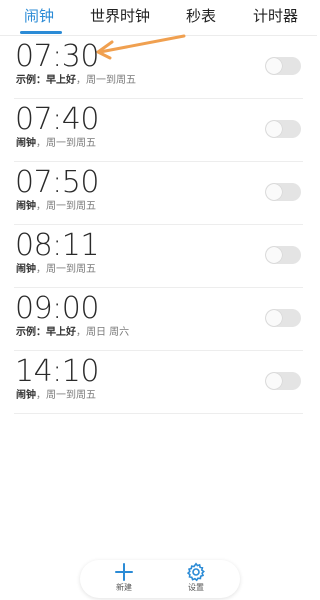 The width and height of the screenshot is (320, 600). Describe the element at coordinates (160, 579) in the screenshot. I see `bottom-action-bar: 新建 设置` at that location.